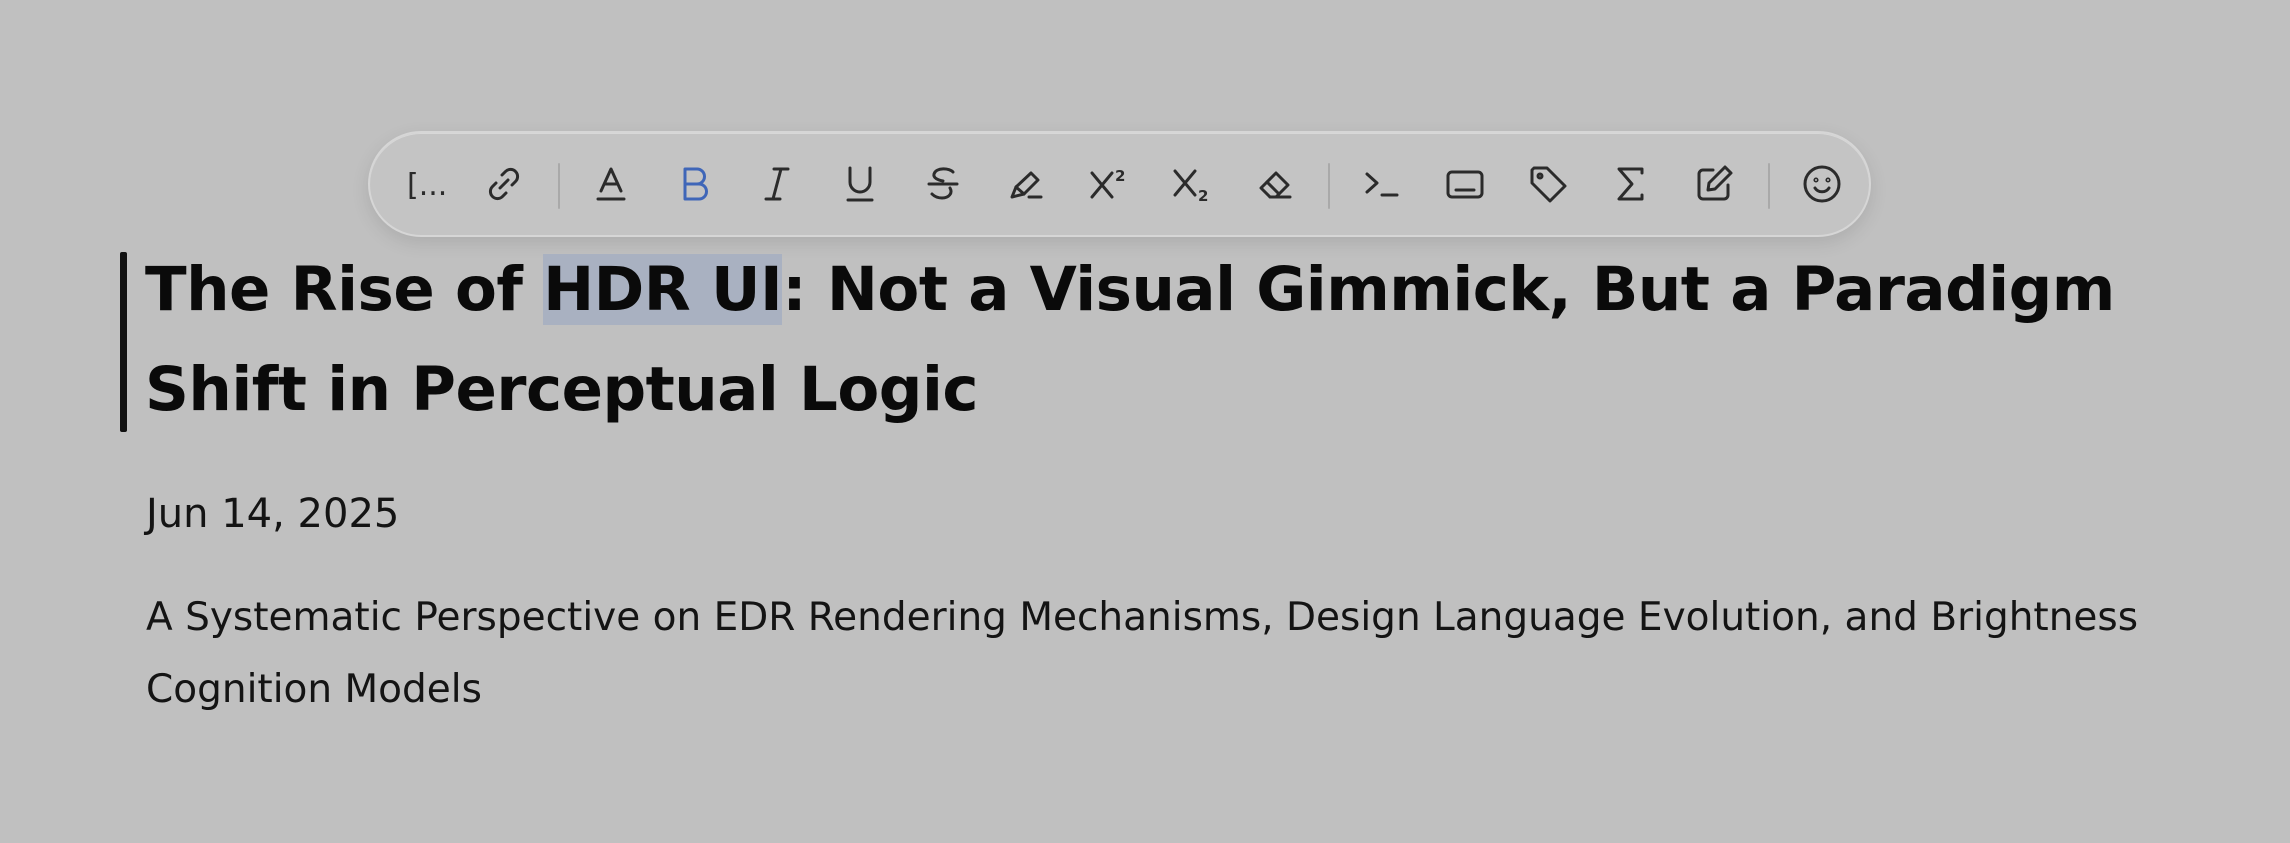 This screenshot has height=843, width=2290. I want to click on superscript-button: 2, so click(1109, 186).